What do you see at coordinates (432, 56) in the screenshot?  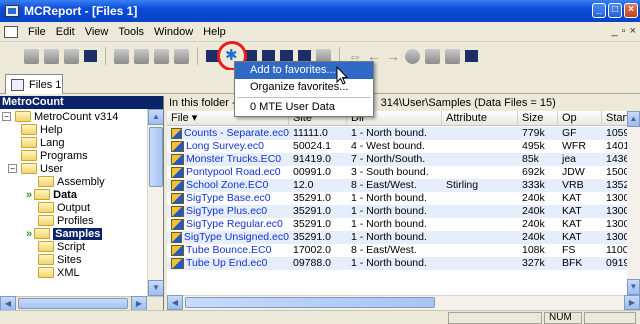 I see `refresh-icon` at bounding box center [432, 56].